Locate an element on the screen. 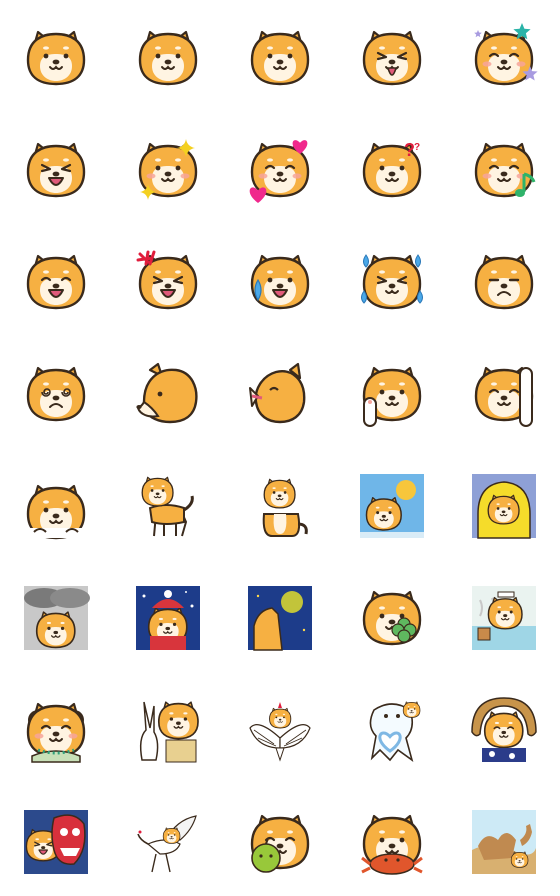  shiba-tears-icon is located at coordinates (392, 282).